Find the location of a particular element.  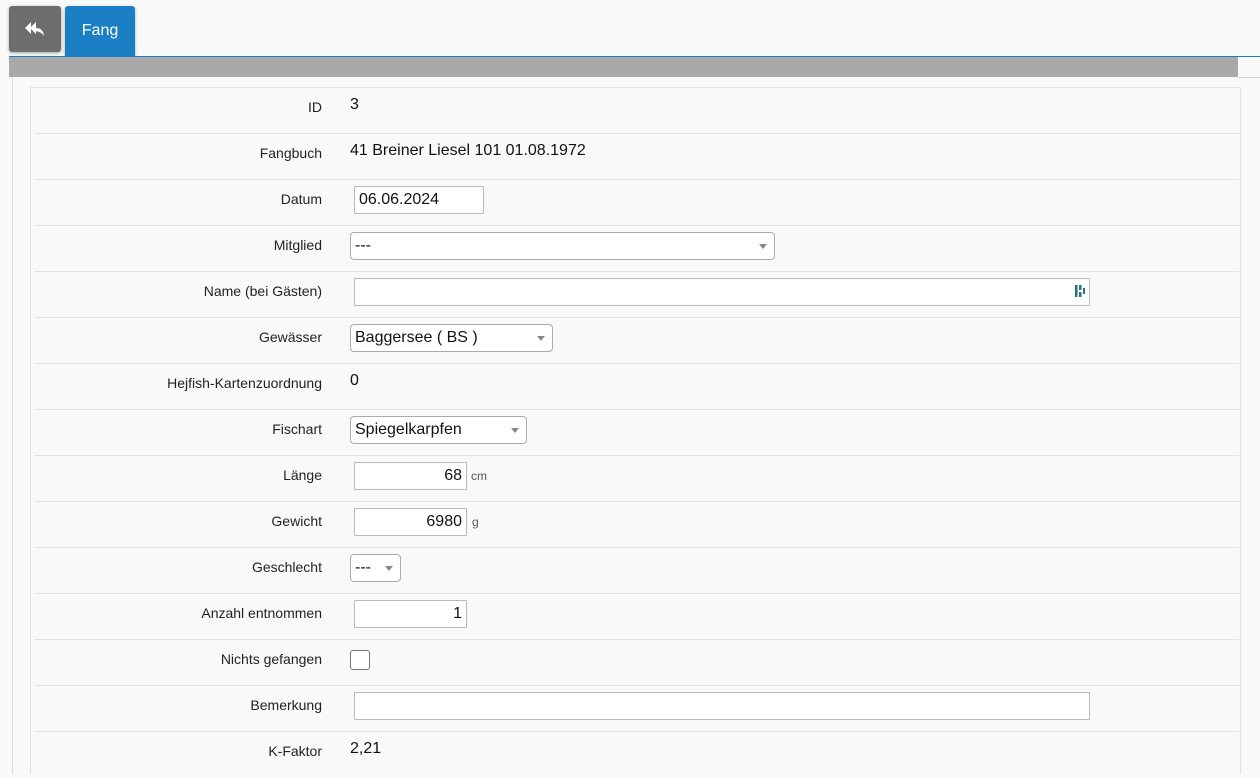

row-gewicht: Gewicht g is located at coordinates (636, 525).